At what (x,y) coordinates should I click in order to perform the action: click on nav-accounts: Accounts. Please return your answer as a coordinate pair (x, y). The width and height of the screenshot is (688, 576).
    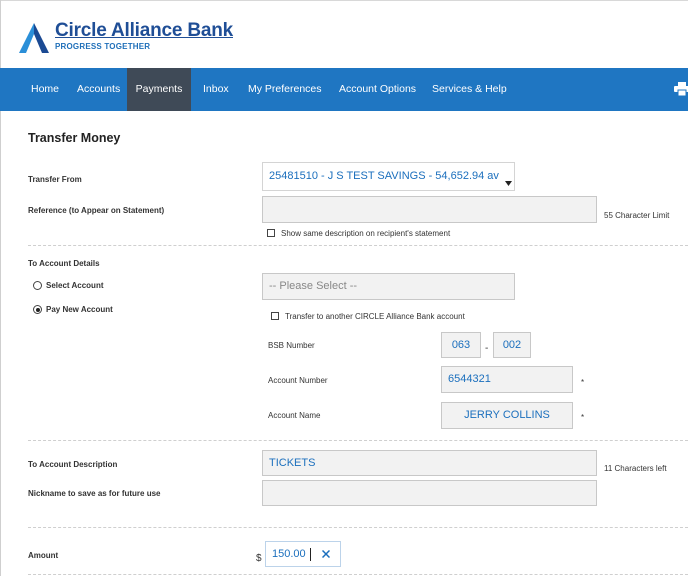
    Looking at the image, I should click on (98, 89).